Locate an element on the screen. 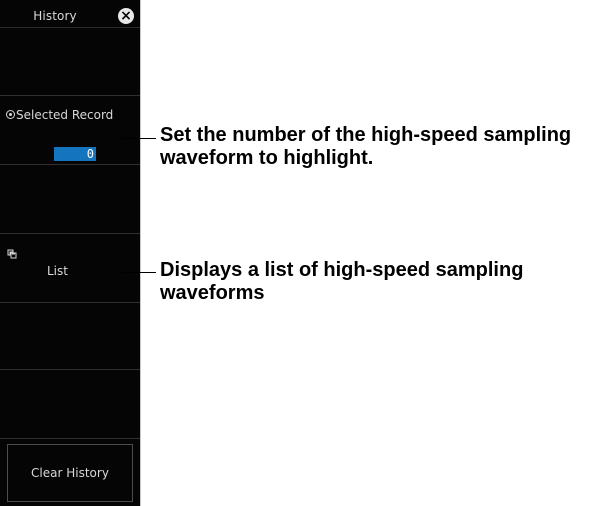  clear-history-label: Clear History is located at coordinates (70, 473).